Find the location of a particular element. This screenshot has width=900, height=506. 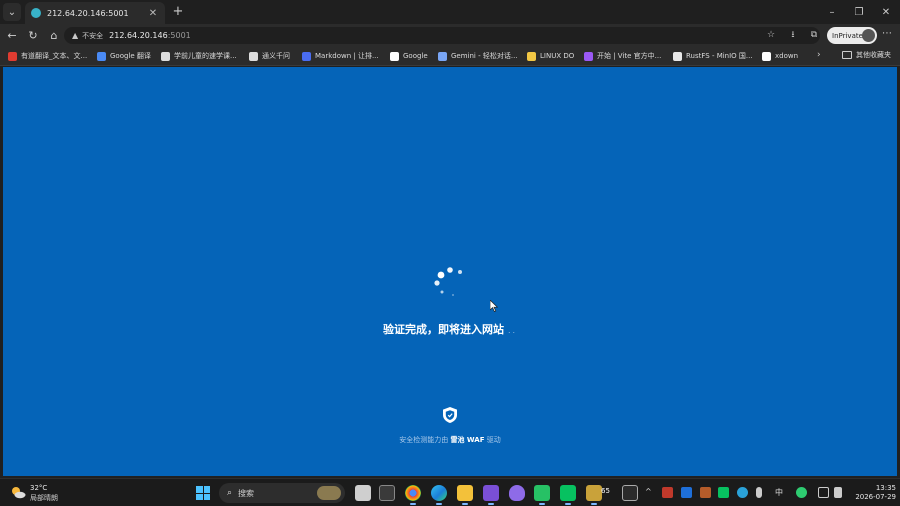

bookmark-item: LINUX DO is located at coordinates (550, 56).